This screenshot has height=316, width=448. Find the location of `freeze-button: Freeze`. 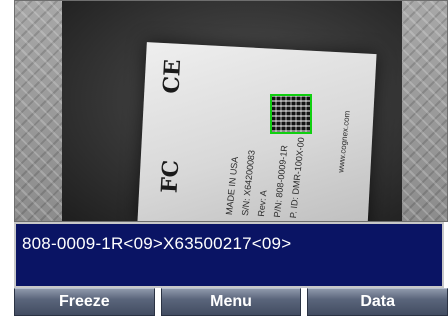

freeze-button: Freeze is located at coordinates (84, 302).